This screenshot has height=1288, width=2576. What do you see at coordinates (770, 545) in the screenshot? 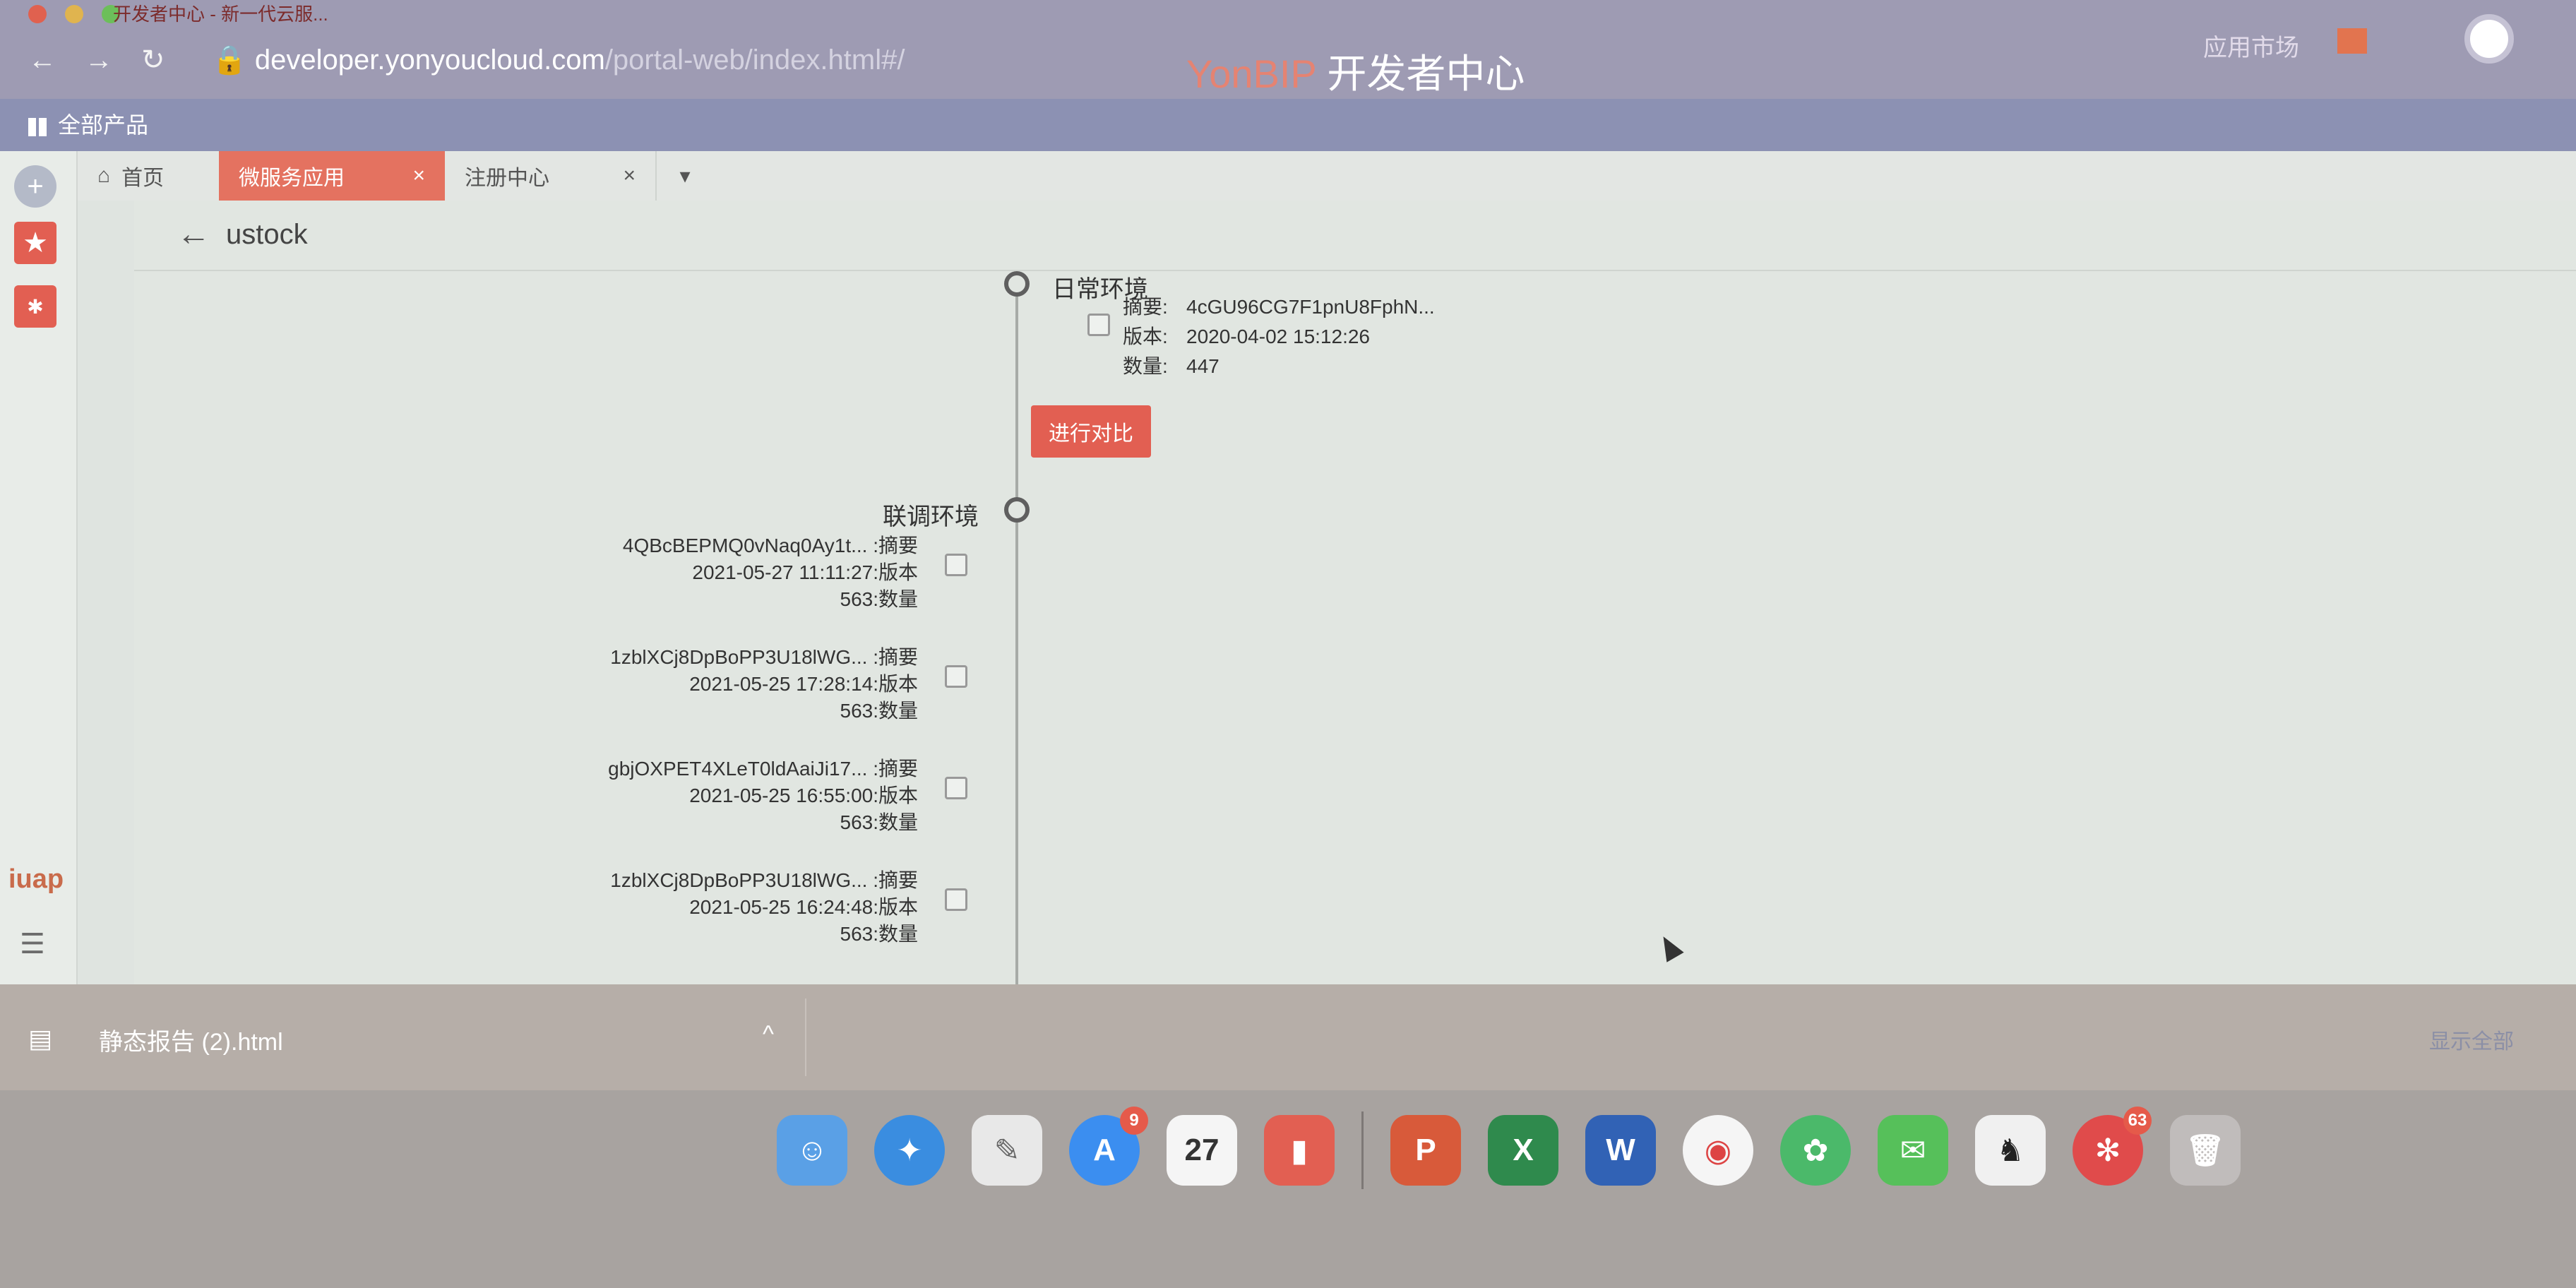
I see `item-summary: 4QBcBEPMQ0vNaq0Ay1t... :摘要` at bounding box center [770, 545].